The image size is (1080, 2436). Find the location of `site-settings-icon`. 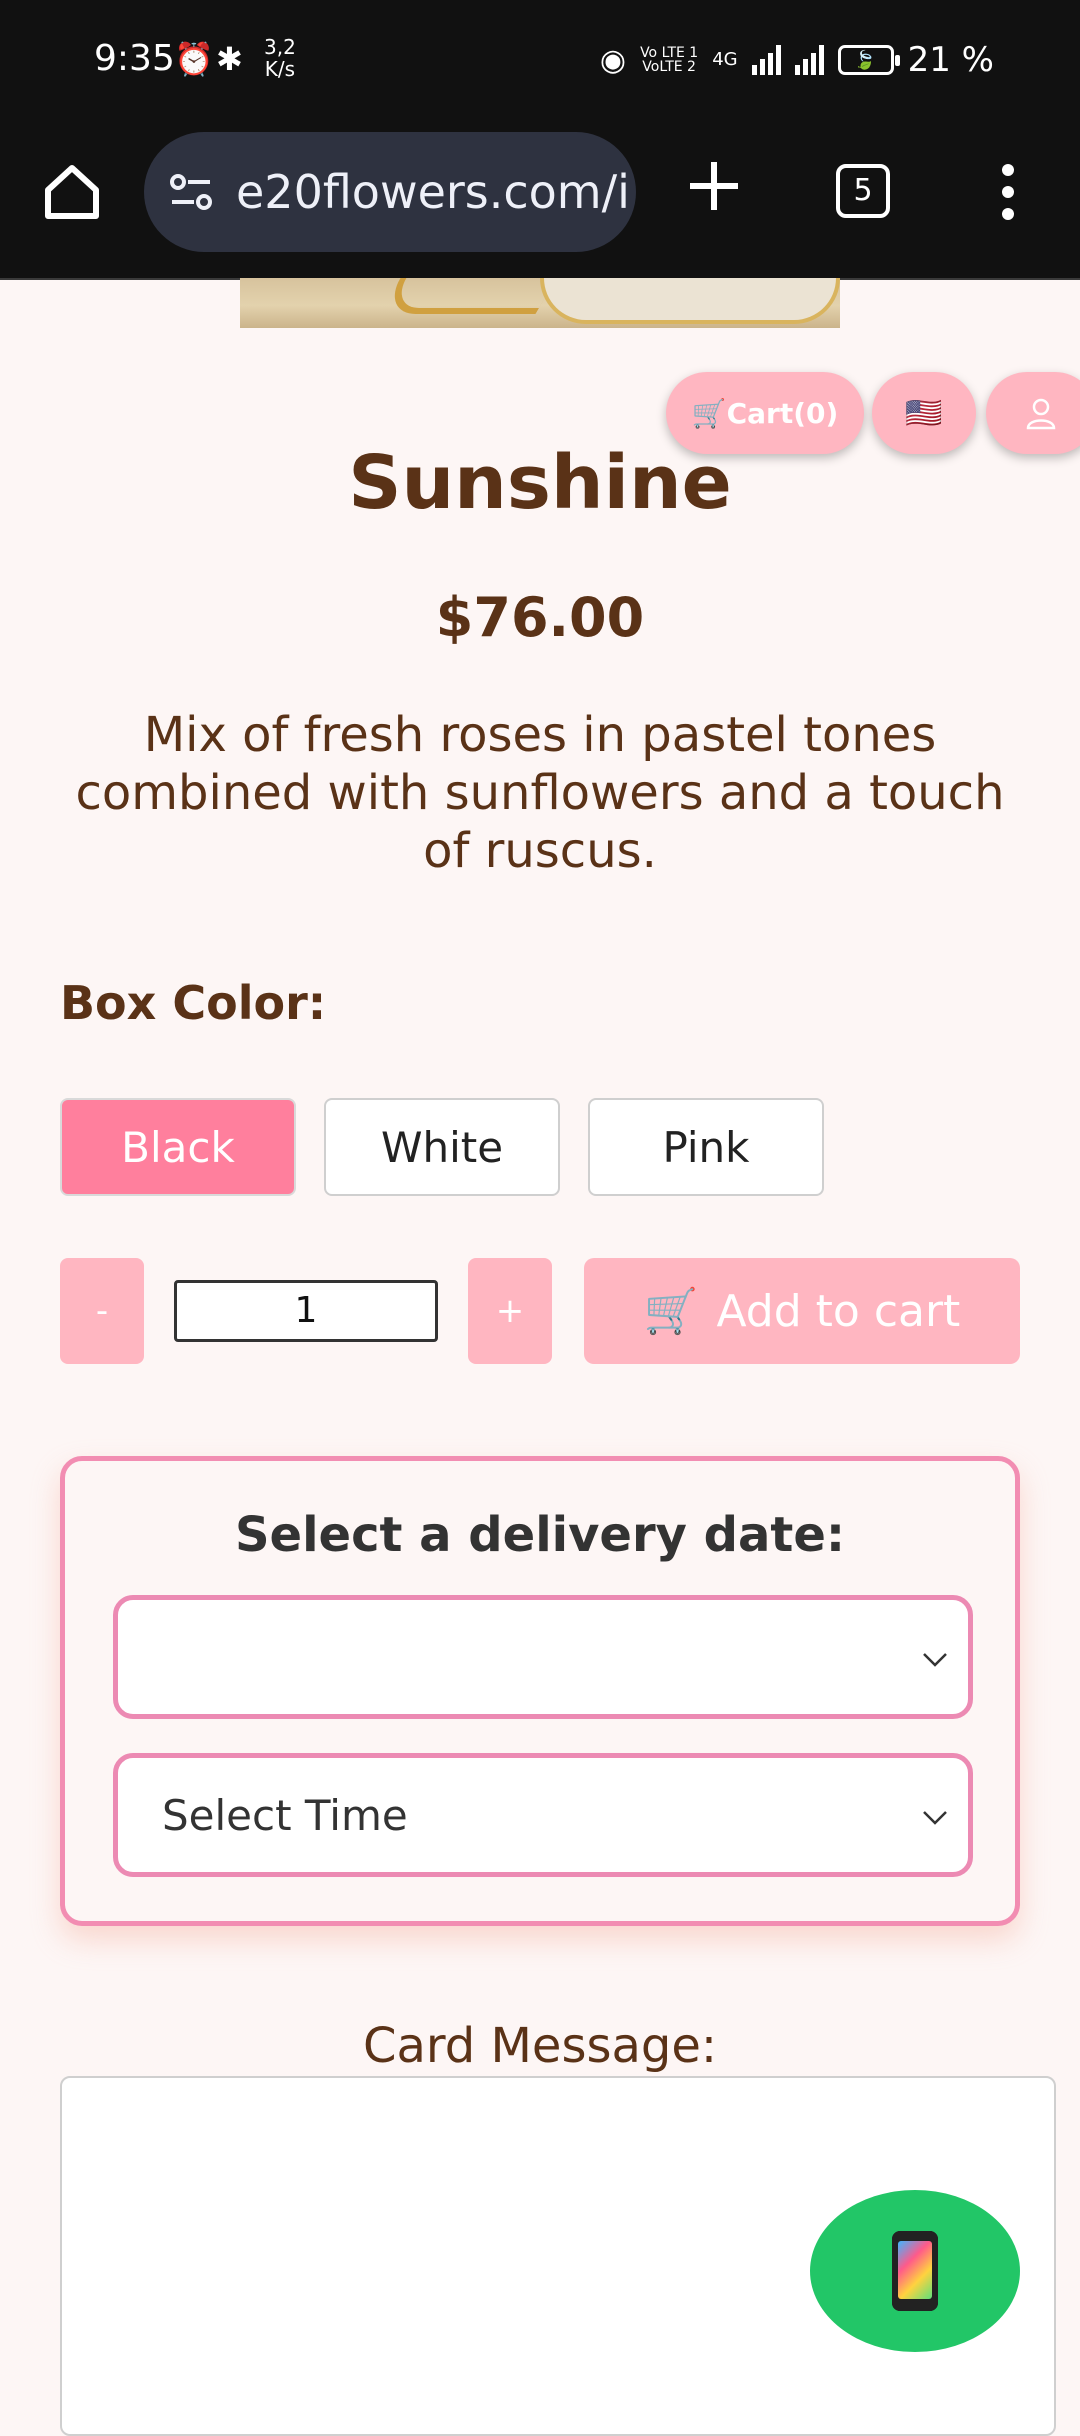

site-settings-icon is located at coordinates (192, 192).